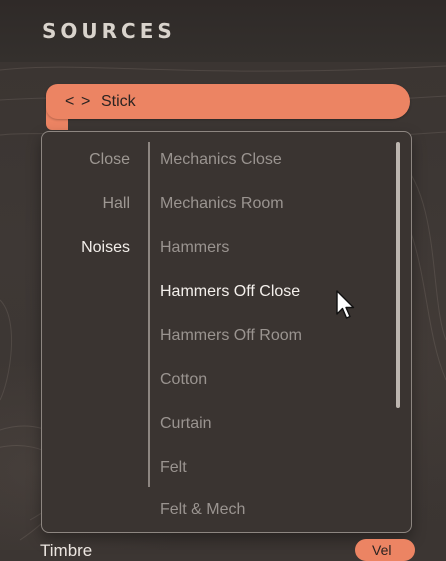 The height and width of the screenshot is (561, 446). I want to click on chevron-left-icon: <, so click(69, 101).